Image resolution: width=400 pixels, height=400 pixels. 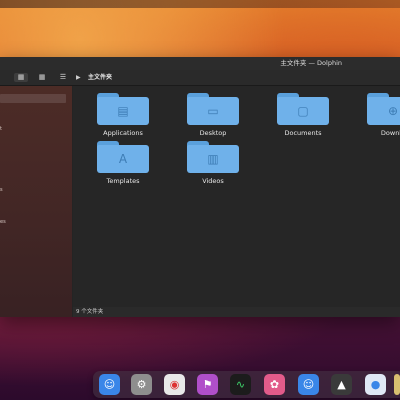 I want to click on file-item: ▭ Desktop, so click(x=213, y=115).